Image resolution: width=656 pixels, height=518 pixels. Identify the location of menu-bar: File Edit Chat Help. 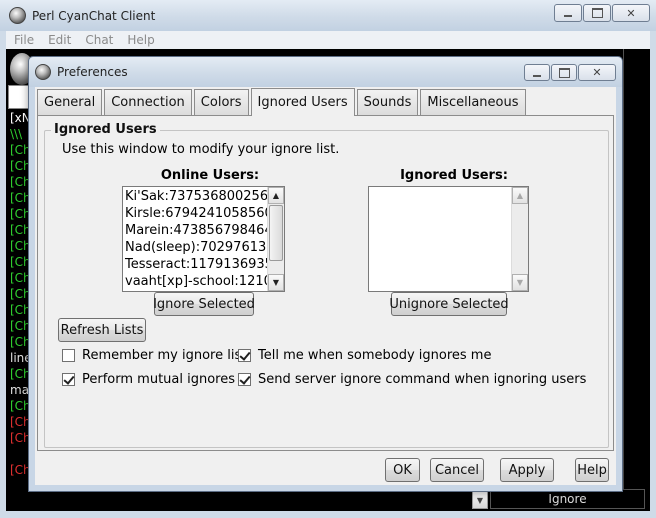
(328, 40).